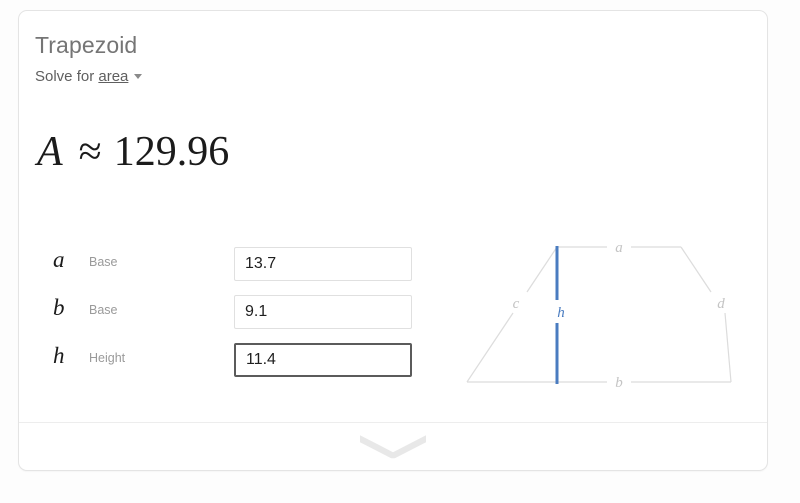 Image resolution: width=800 pixels, height=503 pixels. I want to click on variable-label-a: Base, so click(103, 262).